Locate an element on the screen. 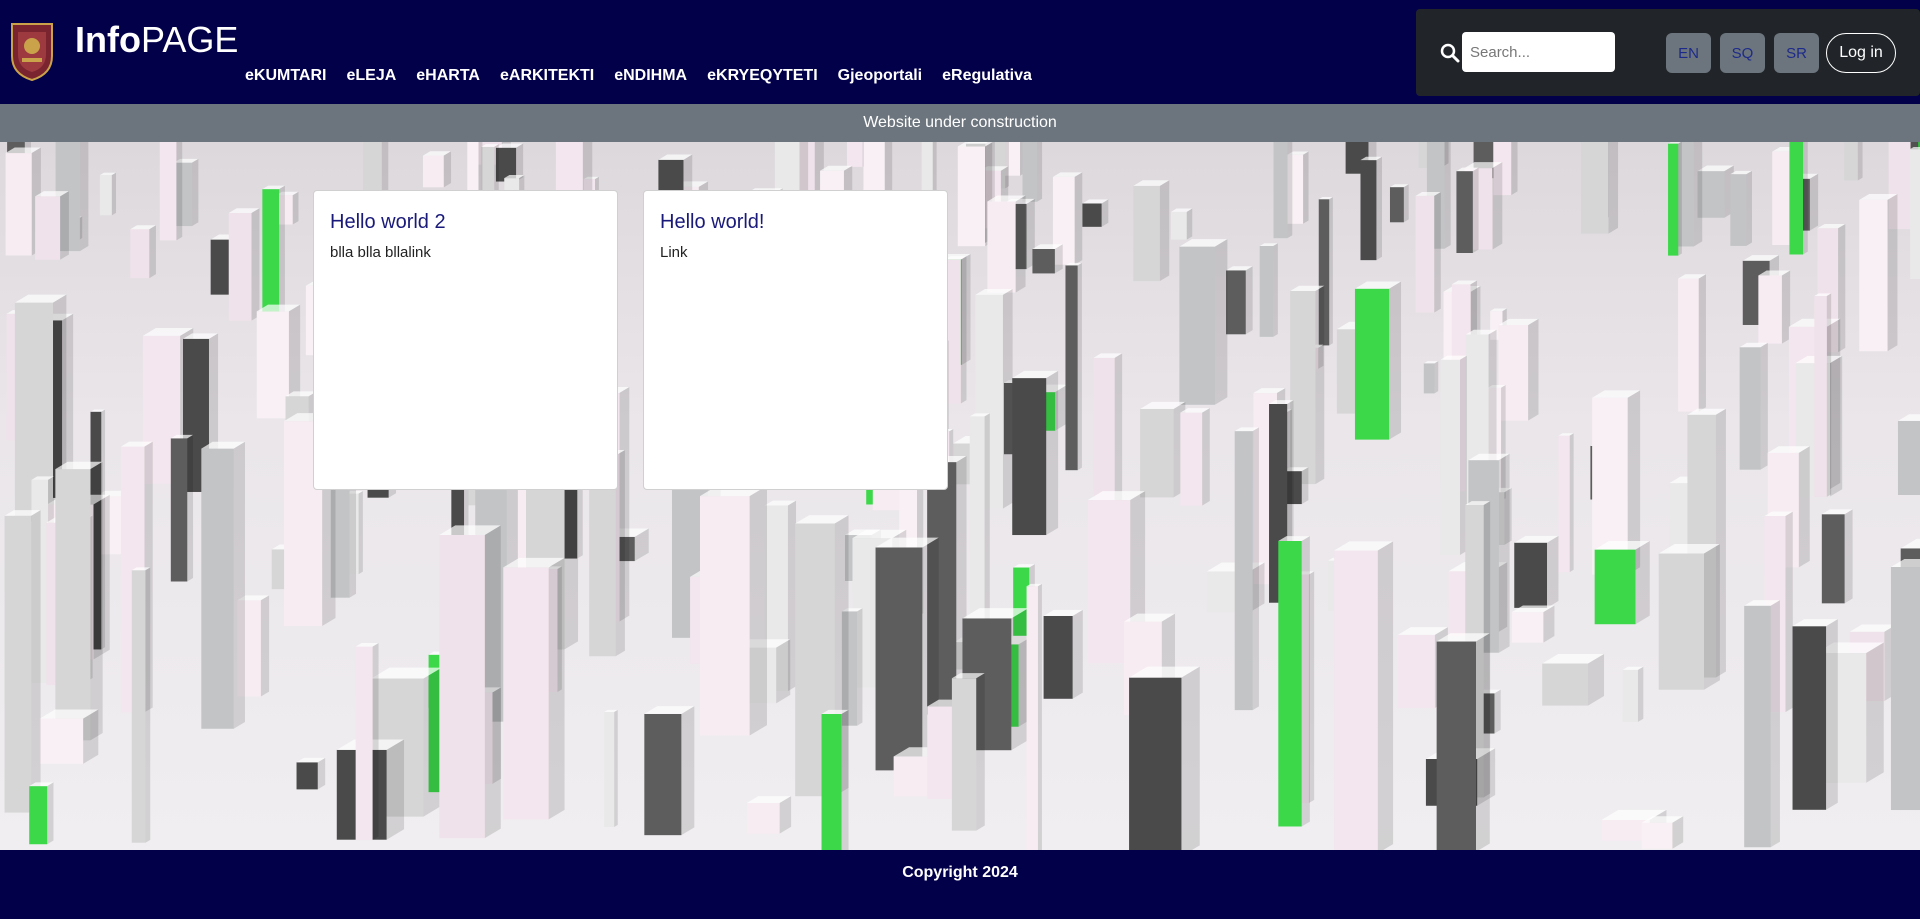  nav-eharta: eHARTA is located at coordinates (448, 76).